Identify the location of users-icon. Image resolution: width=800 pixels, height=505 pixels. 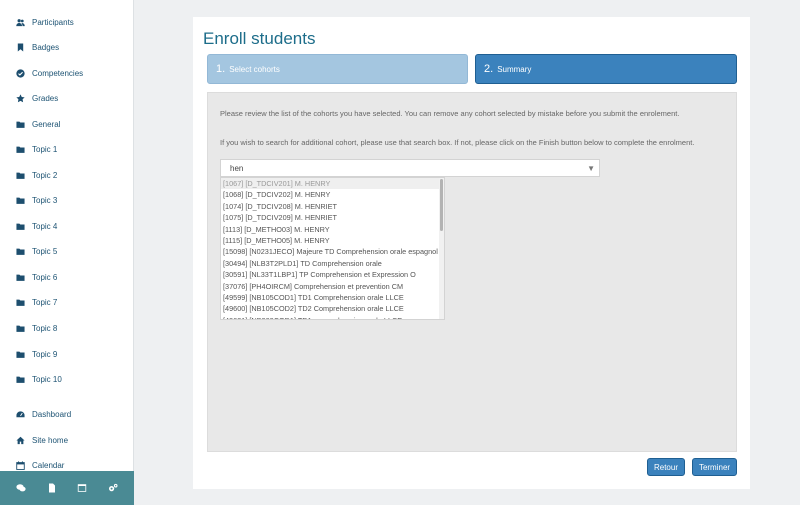
(20, 22).